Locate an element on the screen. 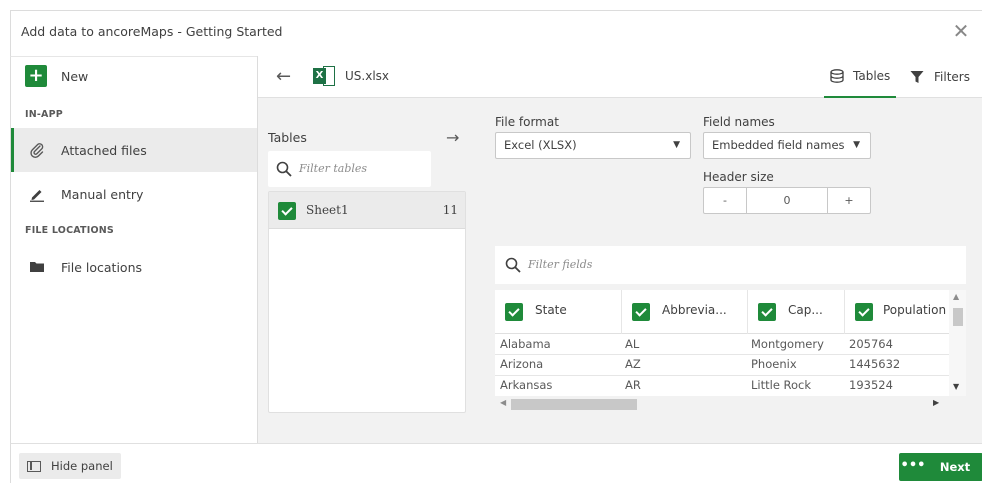 This screenshot has width=982, height=483. vertical-scrollbar: ▲ ▼ is located at coordinates (957, 344).